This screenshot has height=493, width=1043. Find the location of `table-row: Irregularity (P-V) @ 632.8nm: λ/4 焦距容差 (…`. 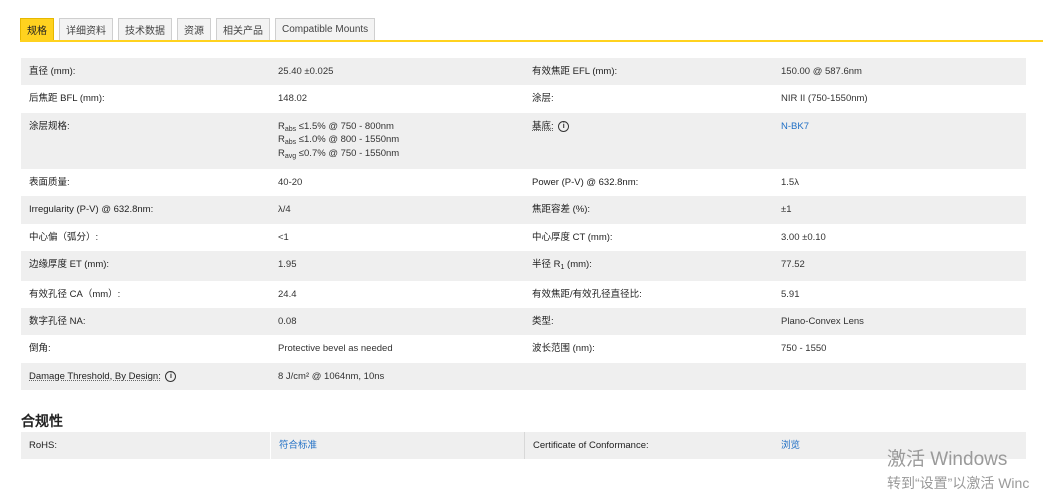

table-row: Irregularity (P-V) @ 632.8nm: λ/4 焦距容差 (… is located at coordinates (523, 210).